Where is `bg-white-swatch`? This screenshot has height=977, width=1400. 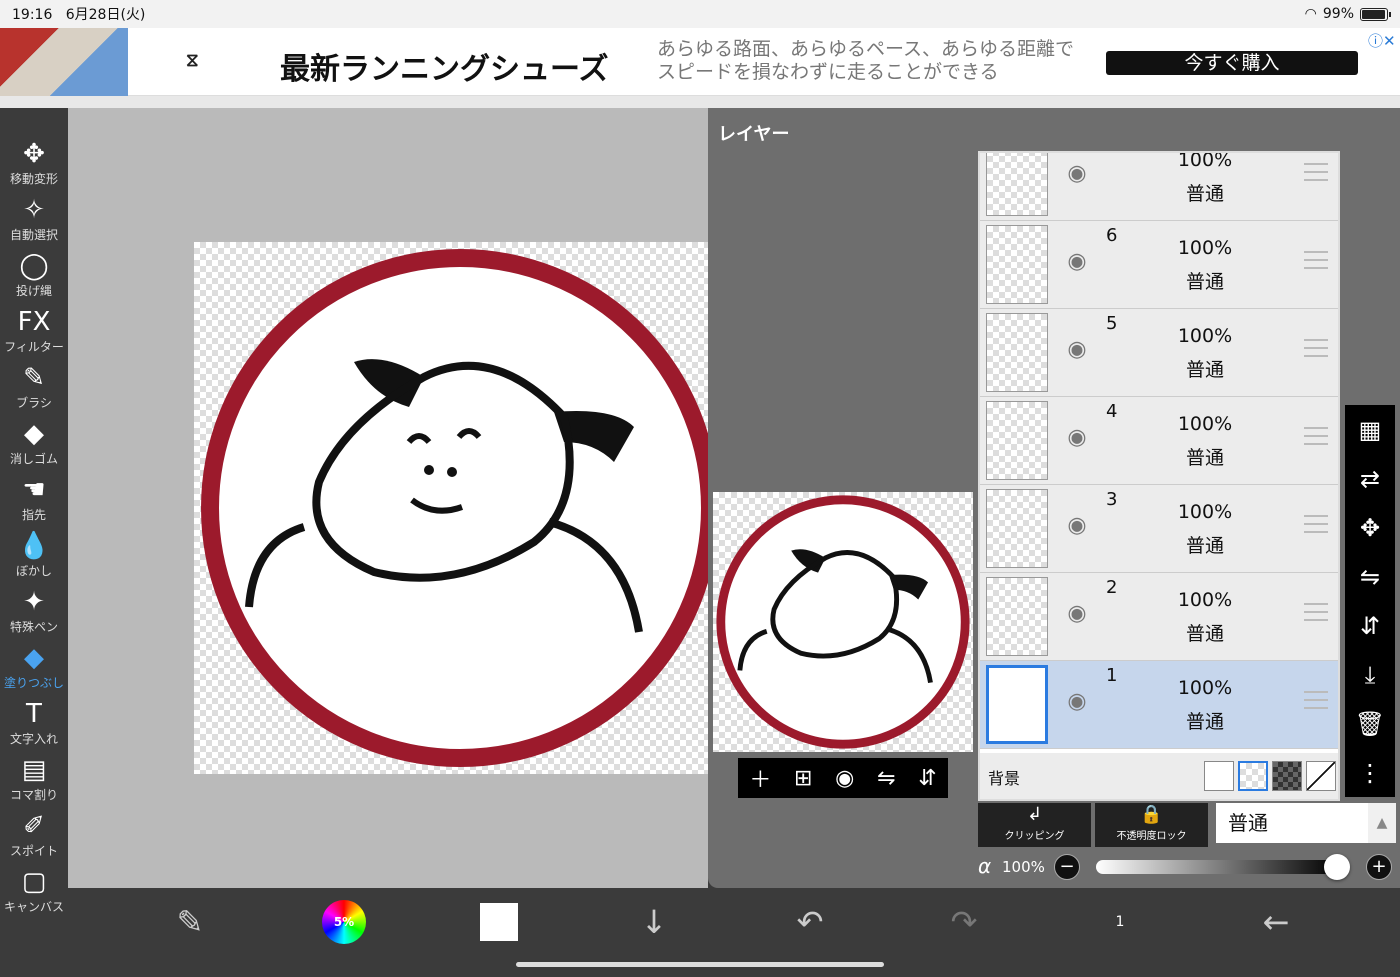 bg-white-swatch is located at coordinates (1219, 776).